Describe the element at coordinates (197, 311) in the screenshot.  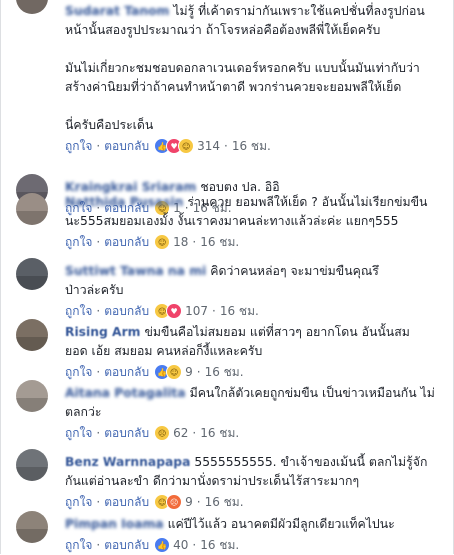
I see `reaction-count: 107` at that location.